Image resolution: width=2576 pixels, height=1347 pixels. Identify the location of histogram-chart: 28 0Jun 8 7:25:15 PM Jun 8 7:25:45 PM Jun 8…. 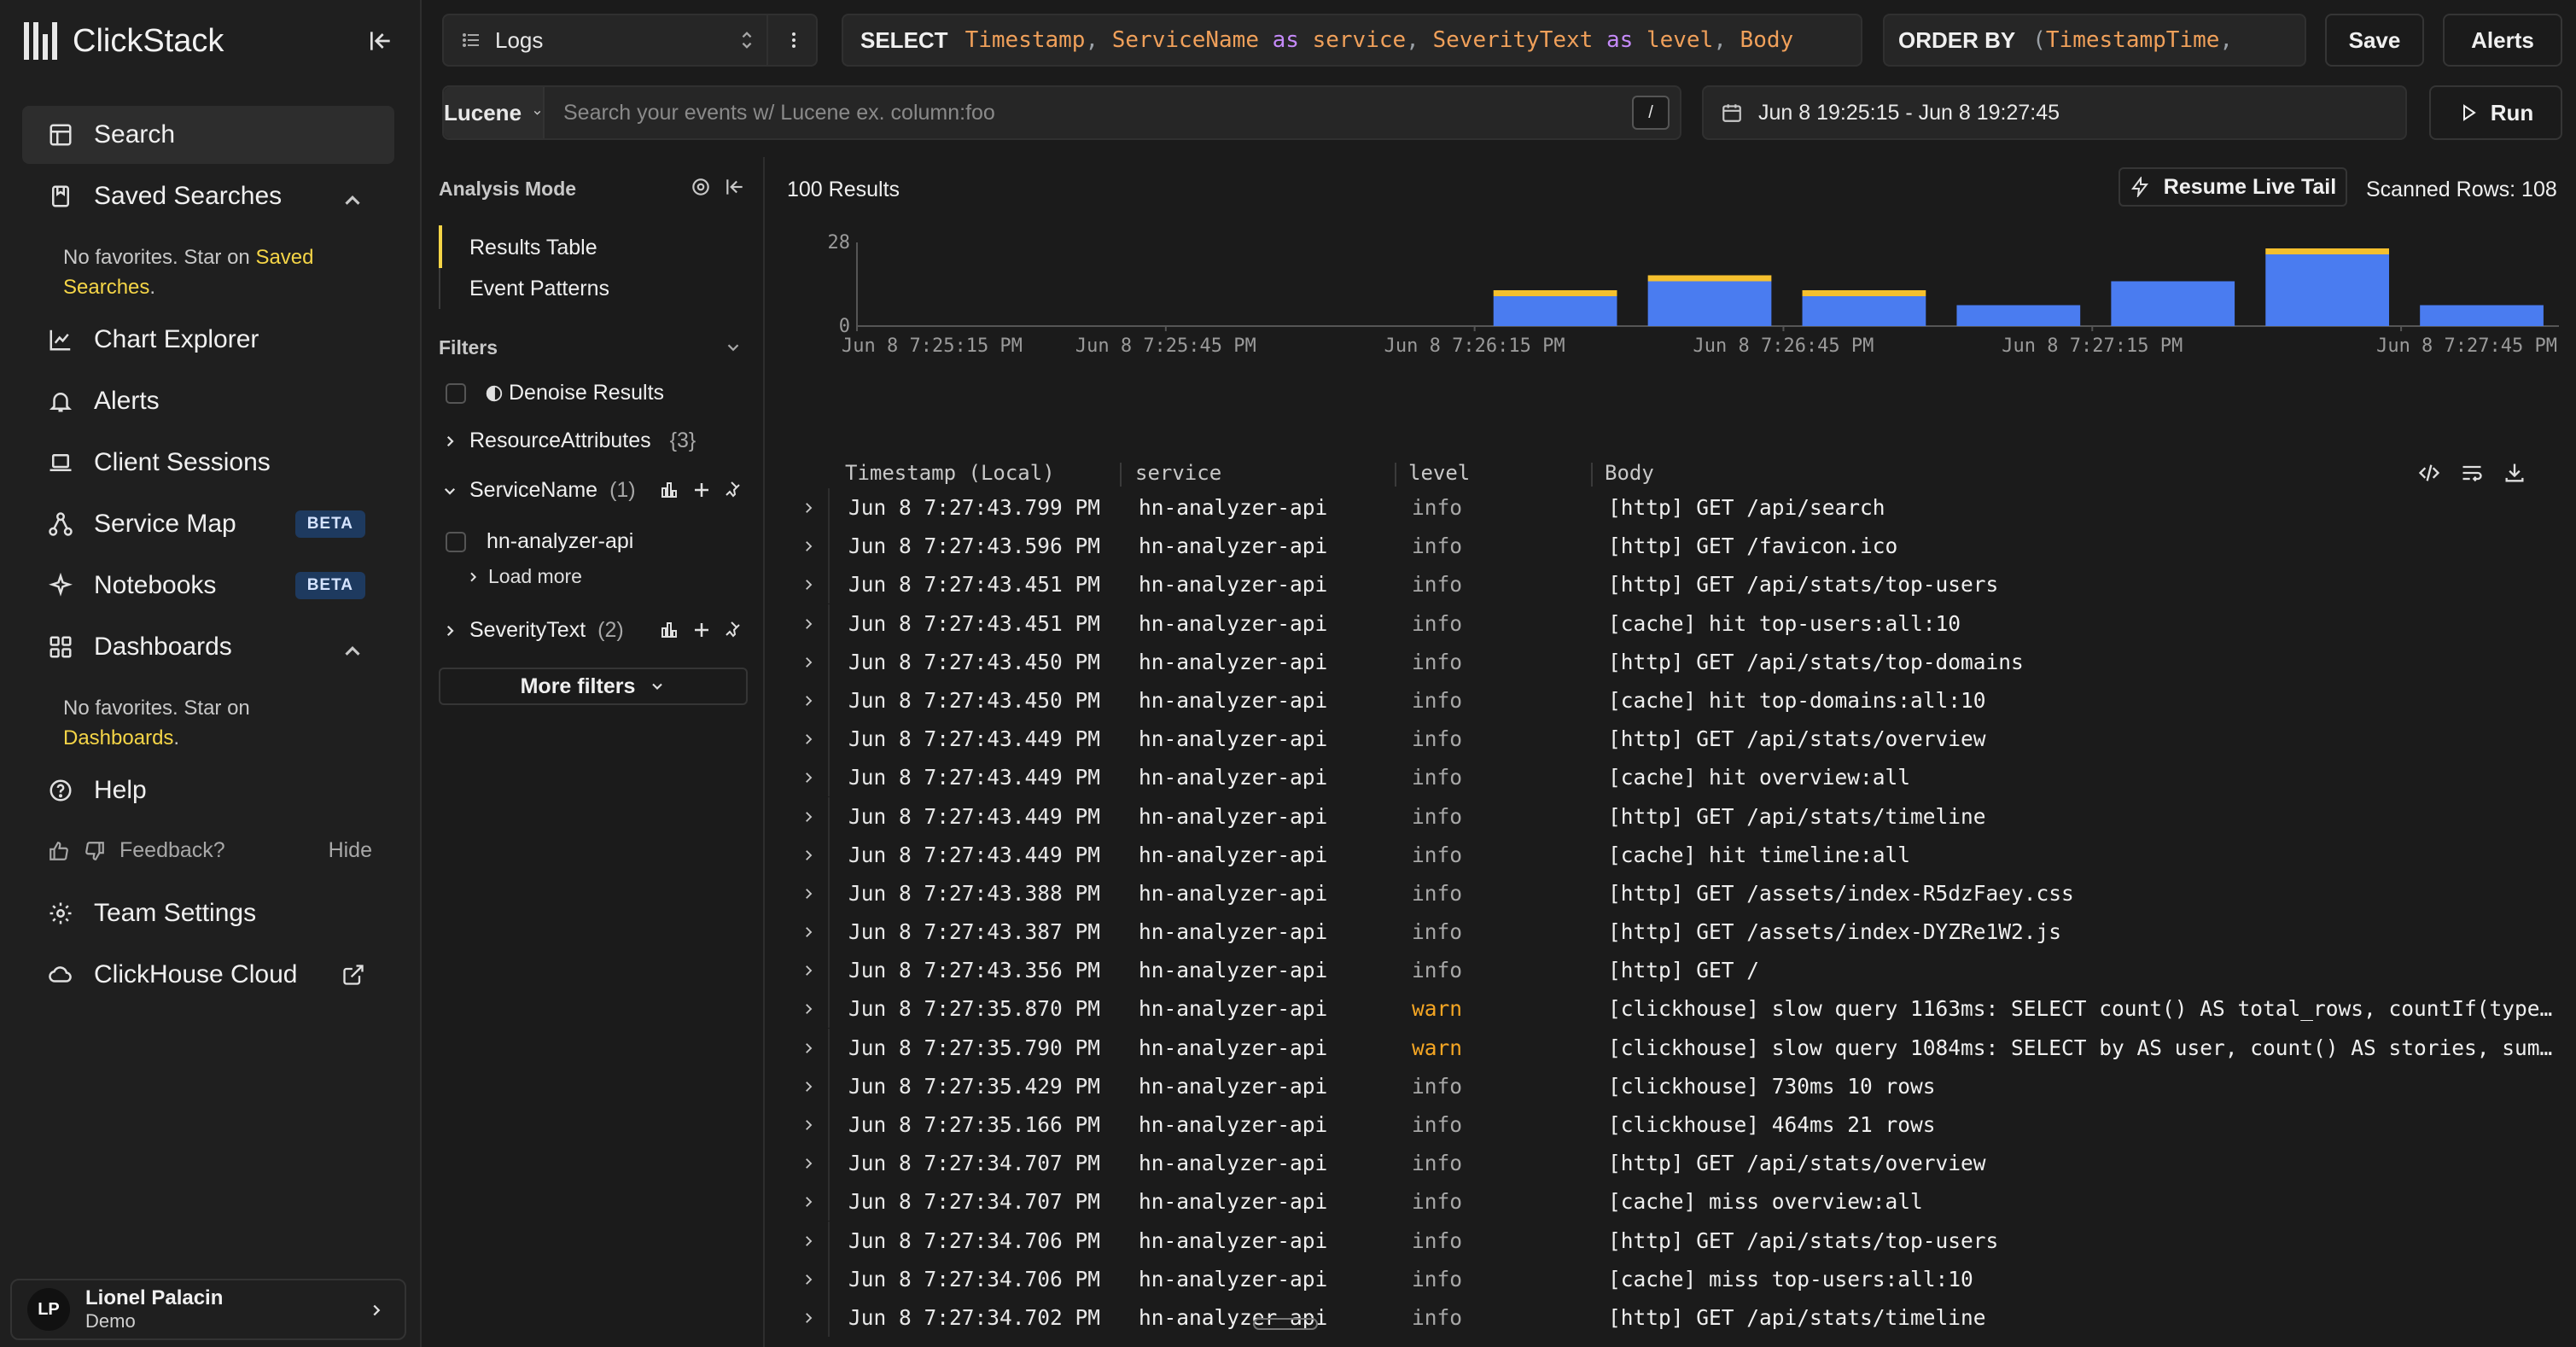
(1671, 345).